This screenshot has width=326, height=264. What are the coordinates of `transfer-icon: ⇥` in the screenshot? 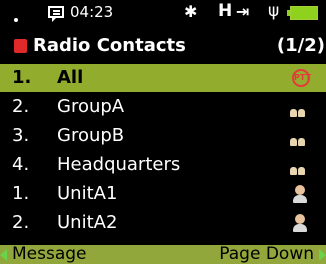 It's located at (243, 11).